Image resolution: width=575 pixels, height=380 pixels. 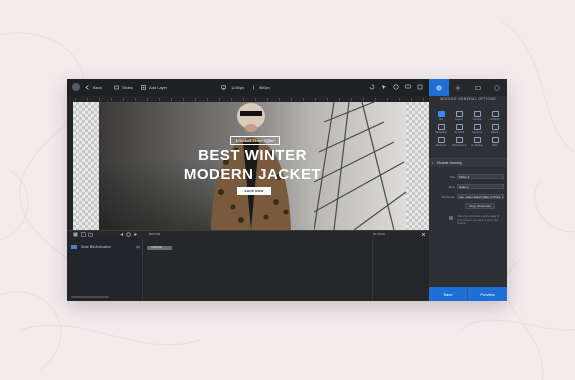 I want to click on gear-icon, so click(x=439, y=87).